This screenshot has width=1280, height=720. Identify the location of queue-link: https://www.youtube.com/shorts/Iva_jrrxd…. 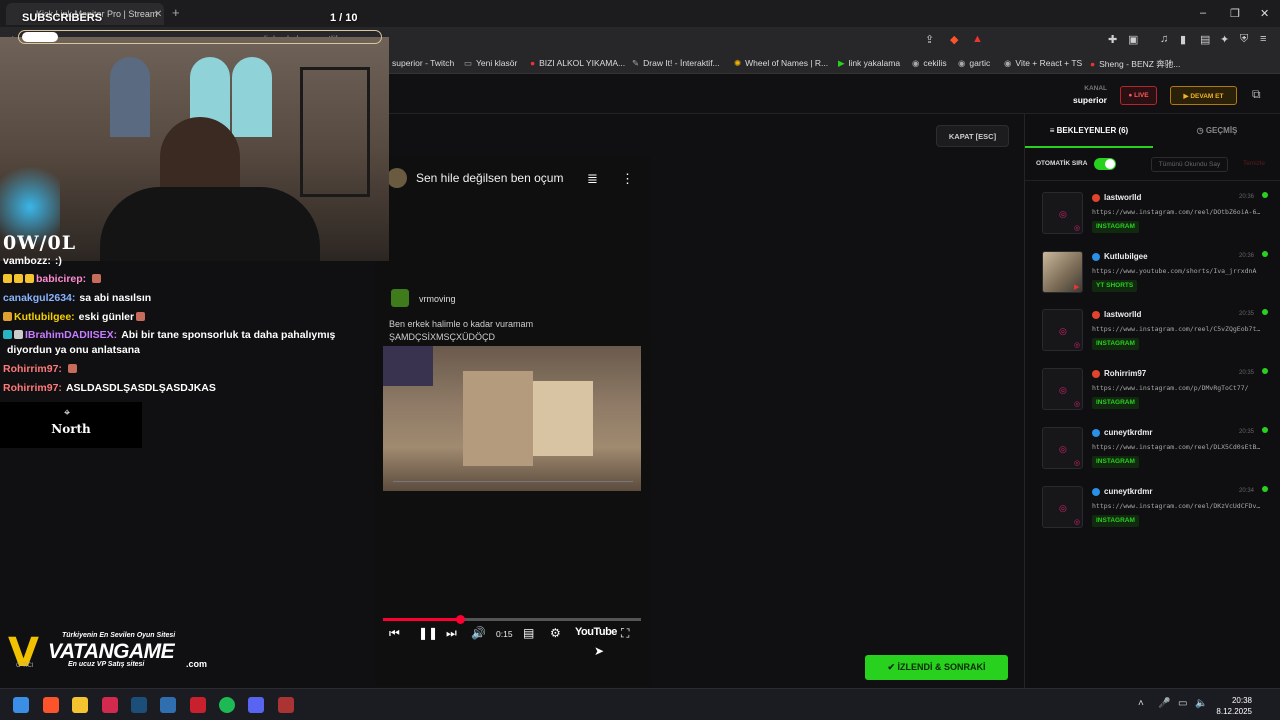
(1179, 271).